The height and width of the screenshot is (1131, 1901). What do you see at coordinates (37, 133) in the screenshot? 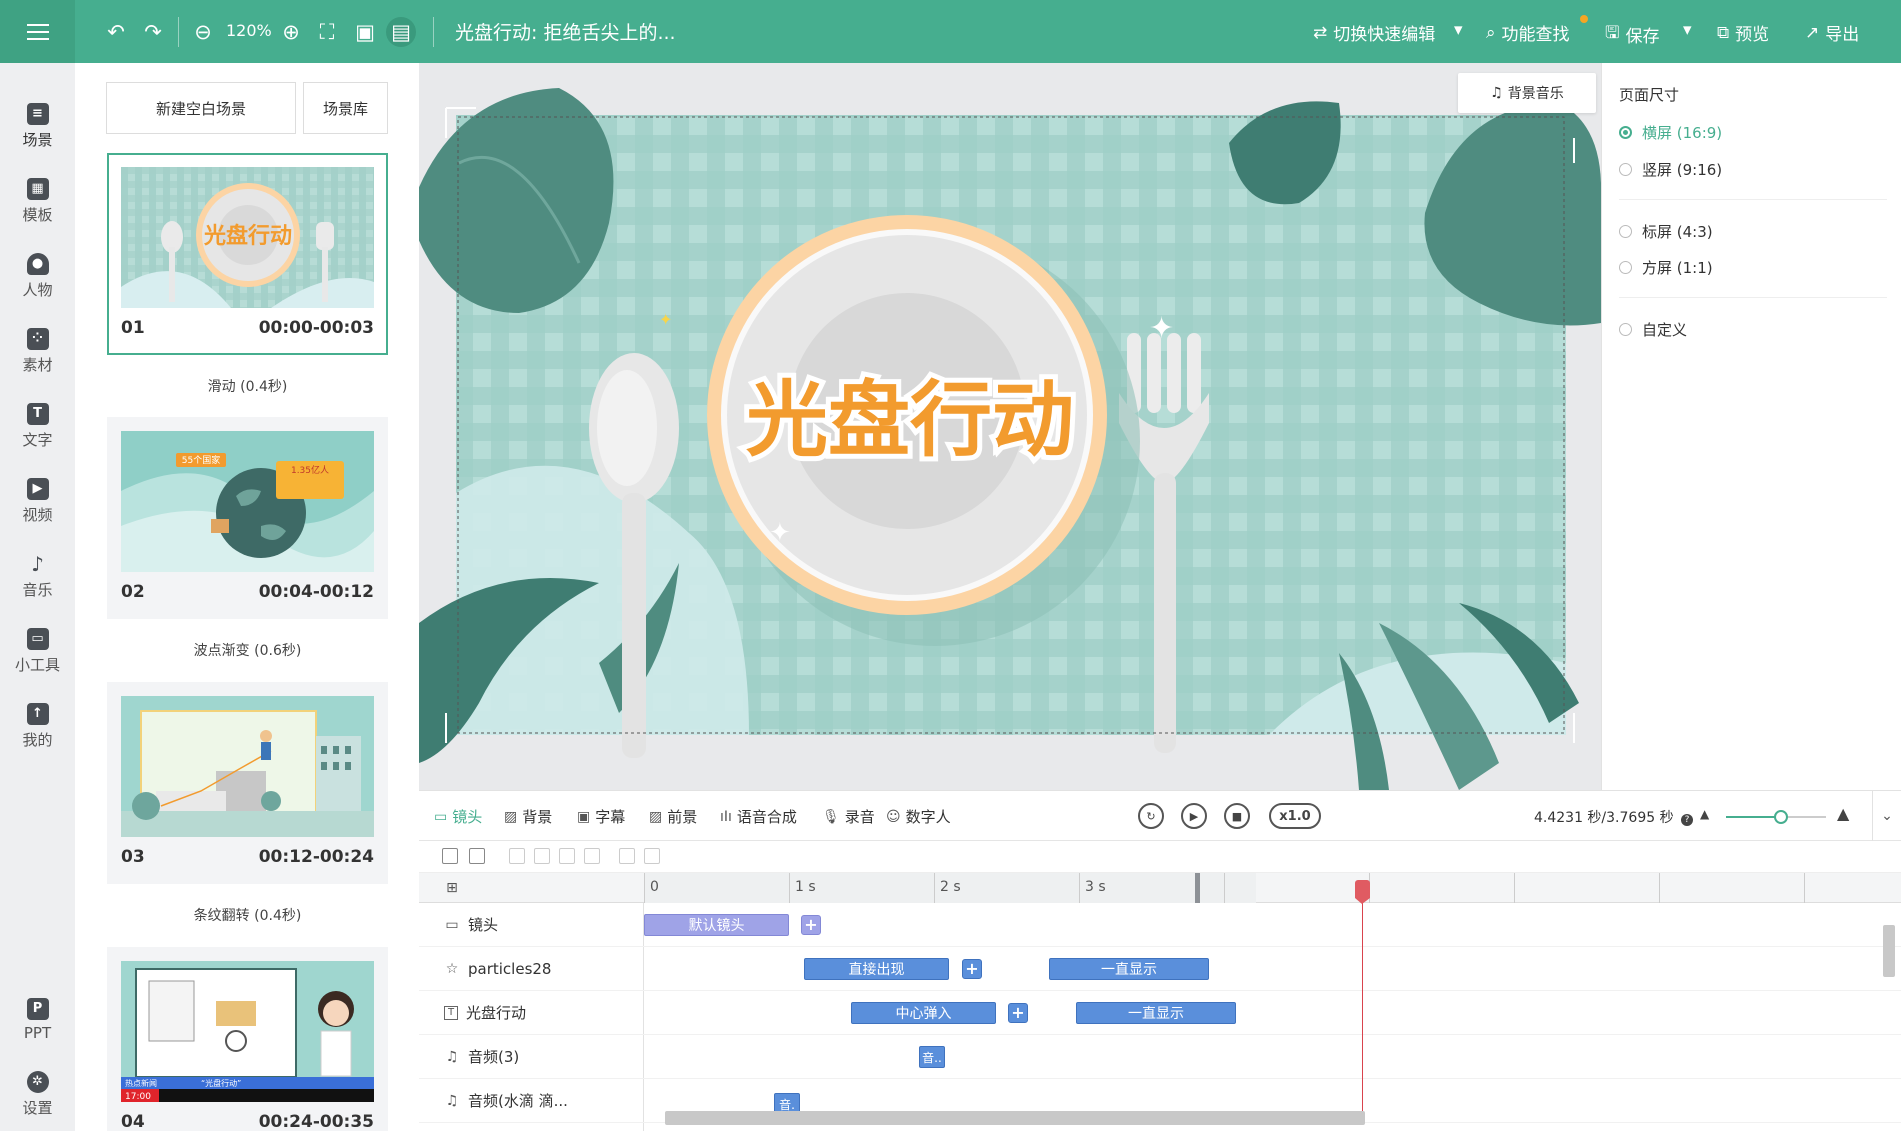
I see `nav-item-scene: ≡ 场景` at bounding box center [37, 133].